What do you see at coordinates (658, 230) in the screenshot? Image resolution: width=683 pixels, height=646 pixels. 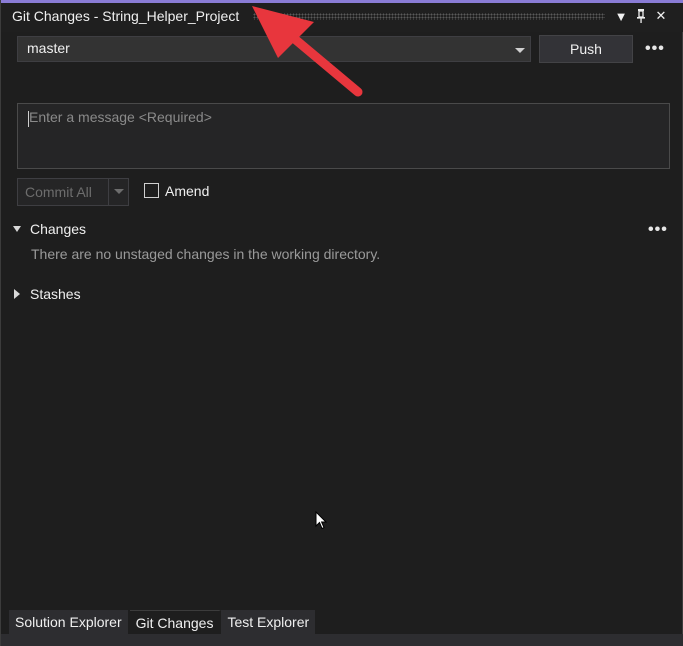 I see `changes-more-options-icon: •••` at bounding box center [658, 230].